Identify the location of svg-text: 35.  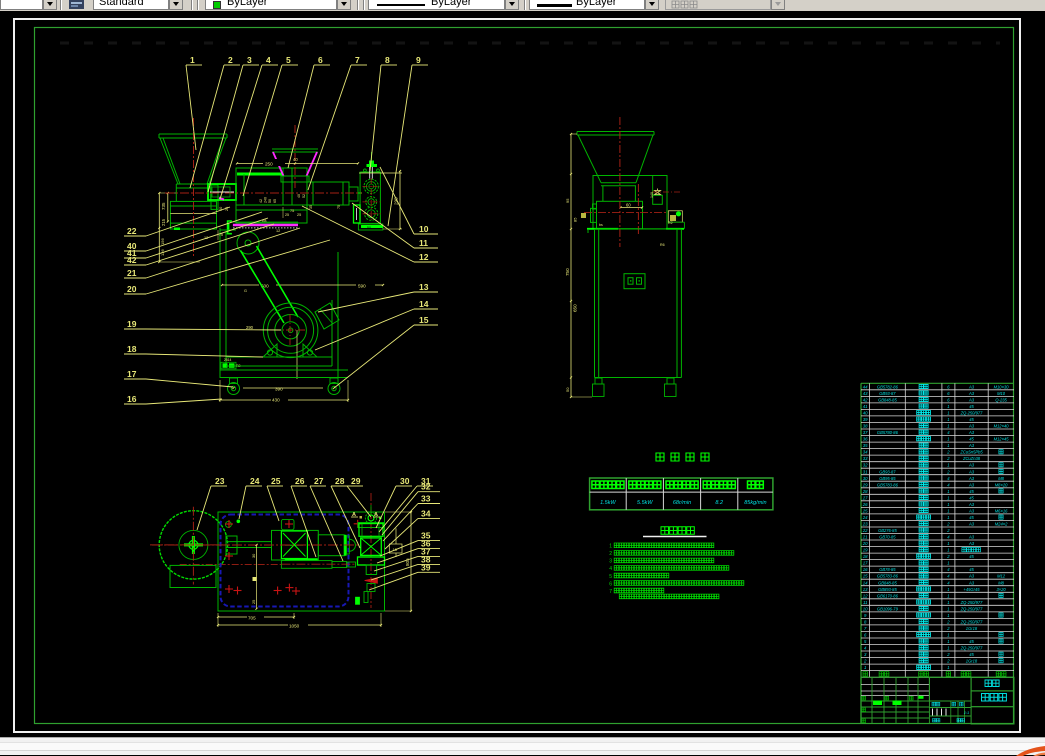
(311, 207).